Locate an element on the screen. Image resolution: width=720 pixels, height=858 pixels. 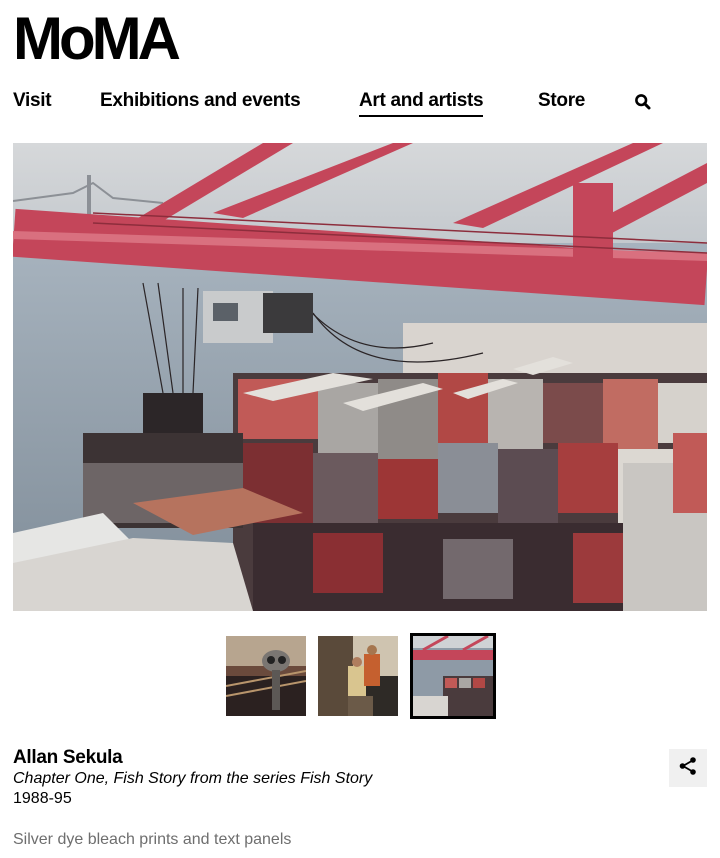
artist-name: Allan Sekula is located at coordinates (68, 758).